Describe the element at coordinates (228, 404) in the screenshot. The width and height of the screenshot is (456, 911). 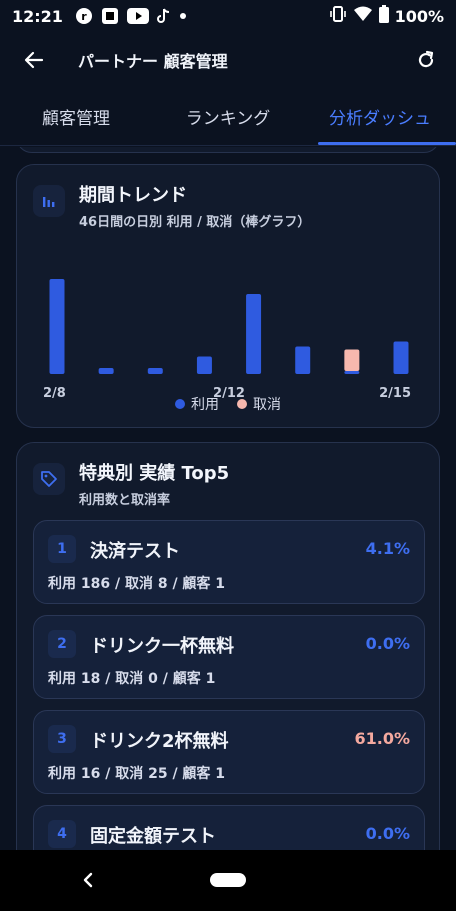
I see `chart-legend: 利用 取消` at that location.